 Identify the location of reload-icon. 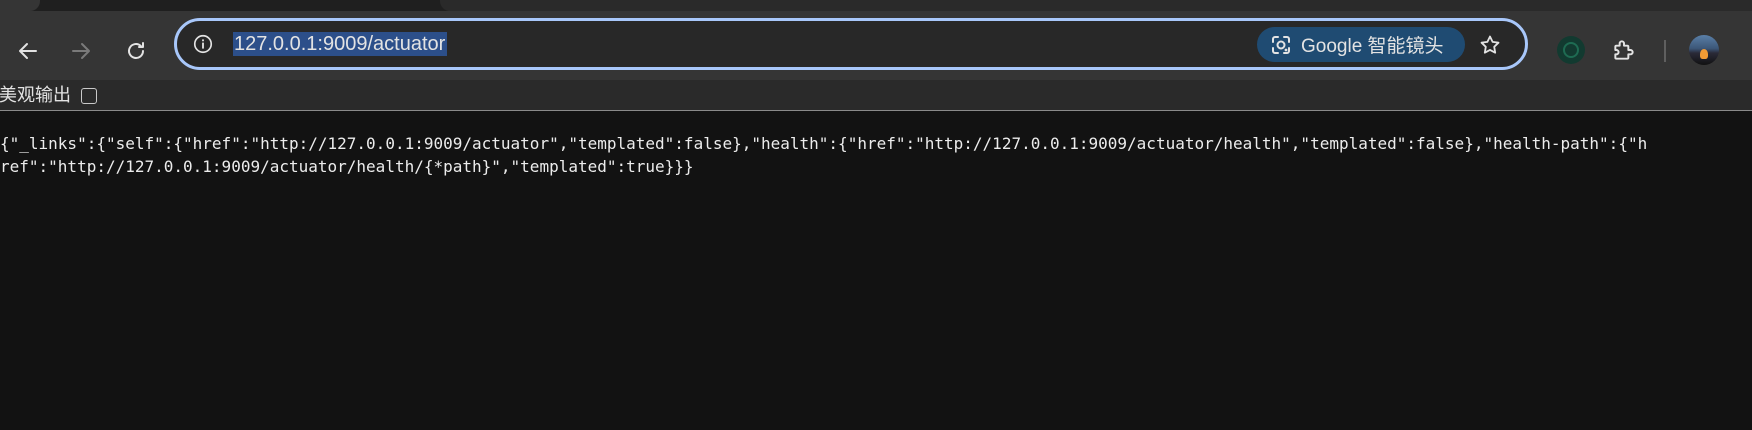
(136, 50).